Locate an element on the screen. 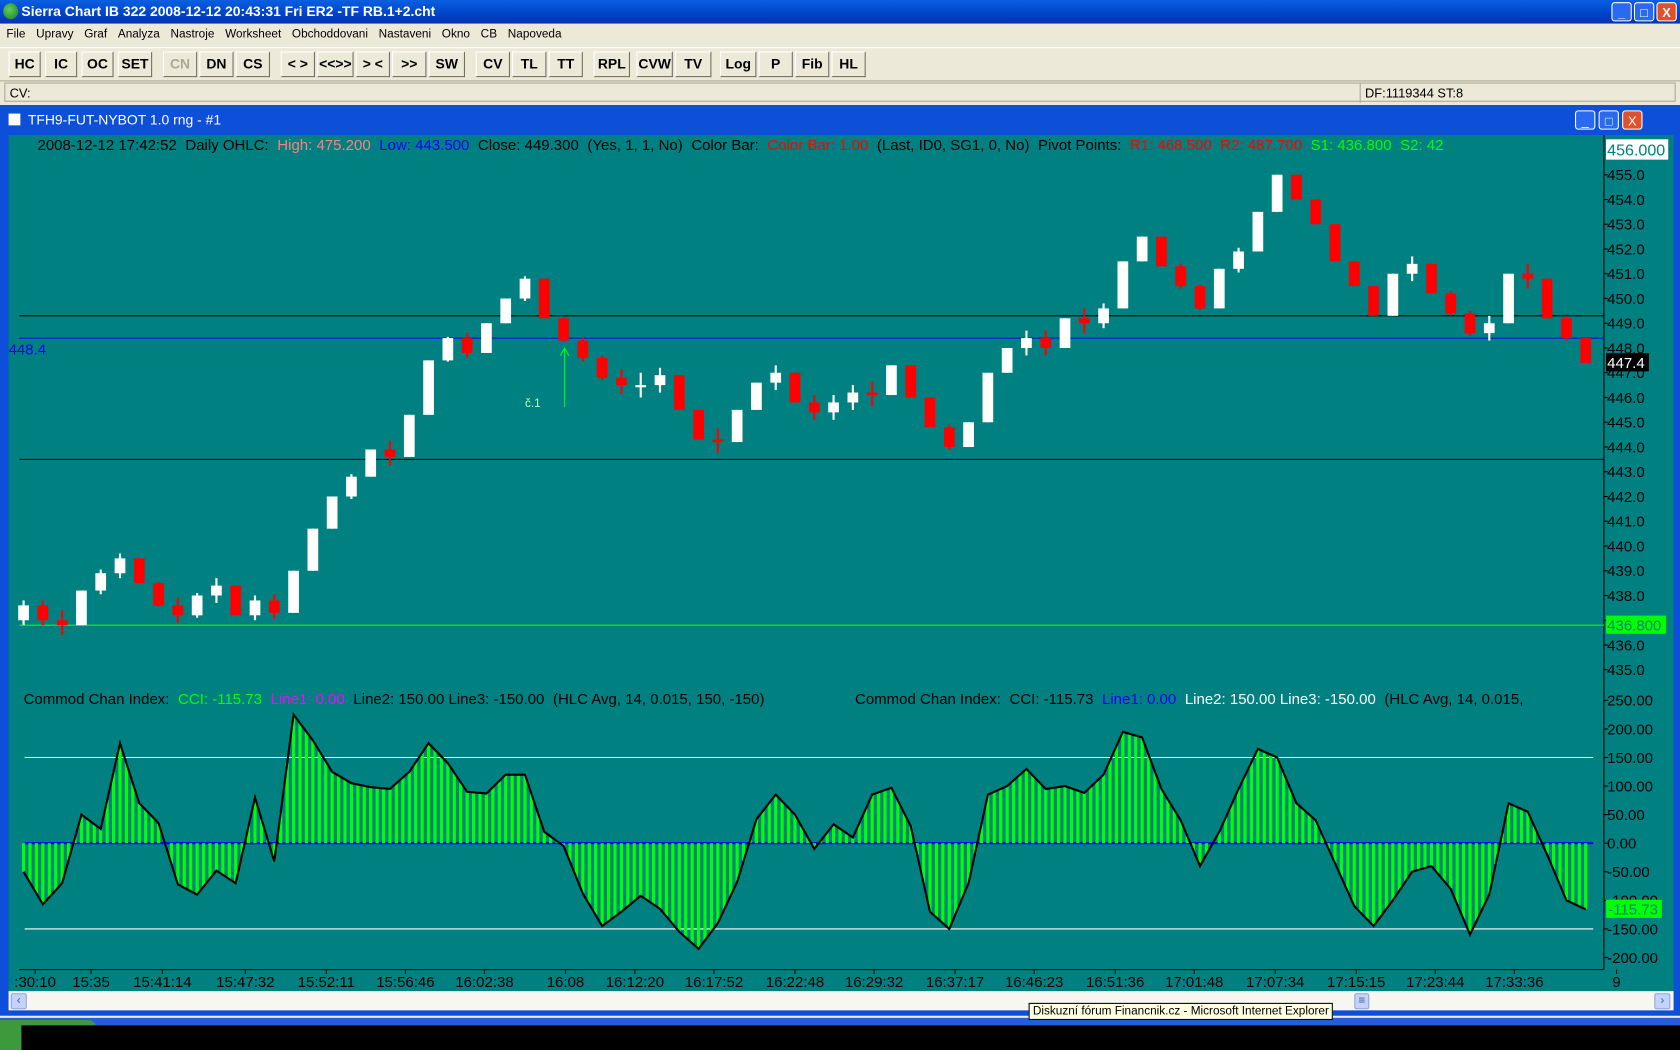 This screenshot has width=1680, height=1050. cci-header-1-item: (HLC Avg, 14, 0.015, 150, -150) is located at coordinates (658, 699).